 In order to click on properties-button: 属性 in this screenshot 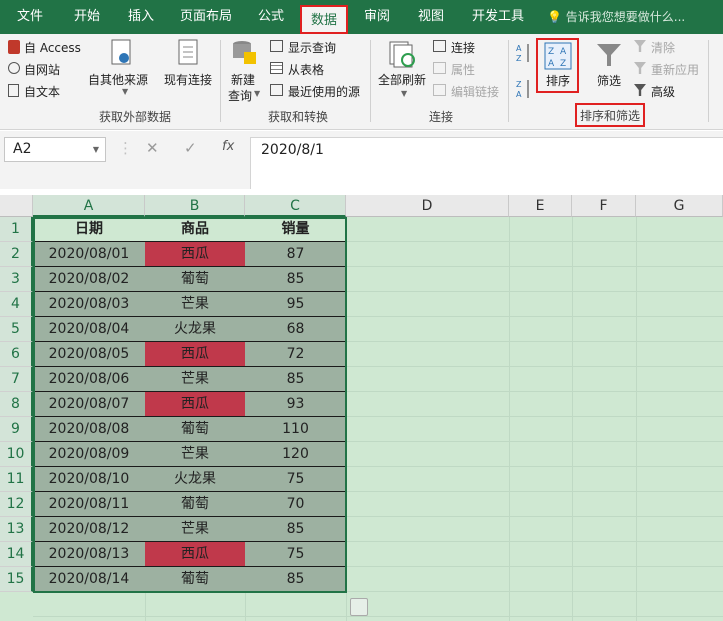, I will do `click(463, 69)`.